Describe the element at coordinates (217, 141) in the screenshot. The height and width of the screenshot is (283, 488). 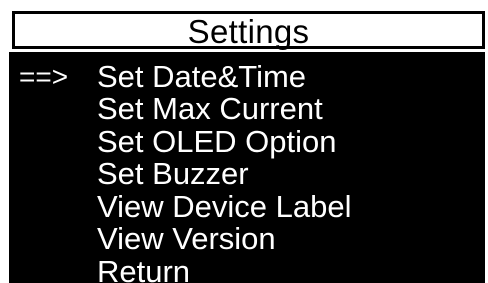
I see `menu-item-label: Set OLED Option` at that location.